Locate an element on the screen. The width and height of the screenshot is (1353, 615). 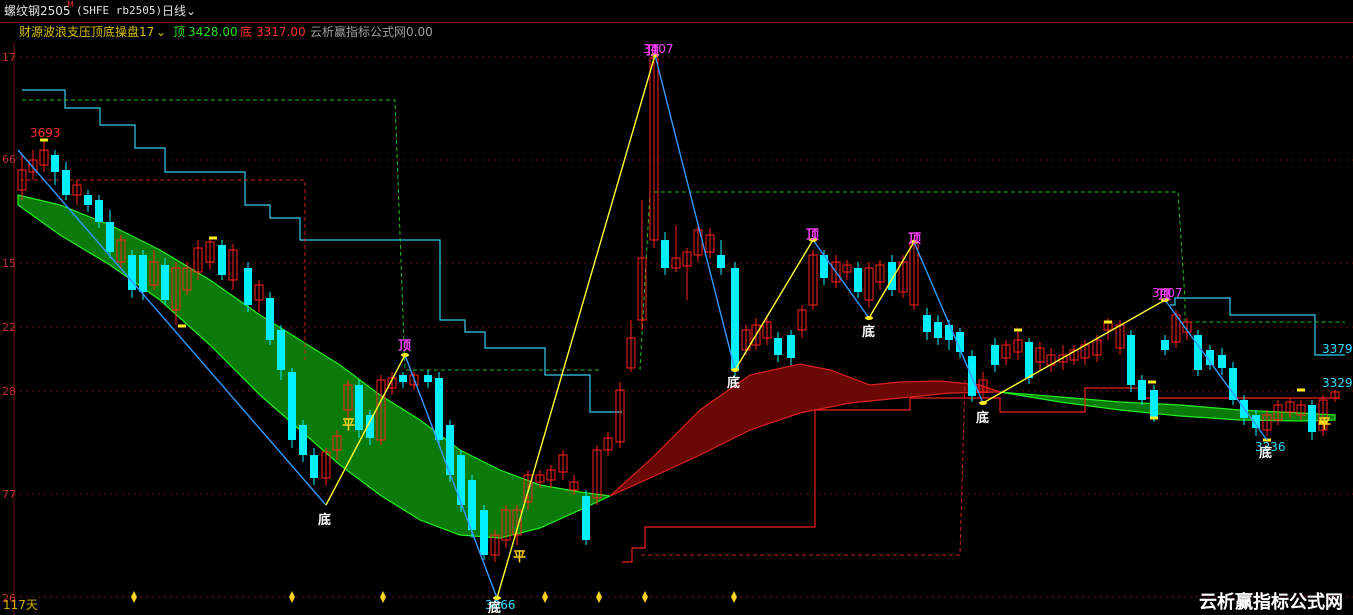
source-label: 云析赢指标公式网 is located at coordinates (358, 32).